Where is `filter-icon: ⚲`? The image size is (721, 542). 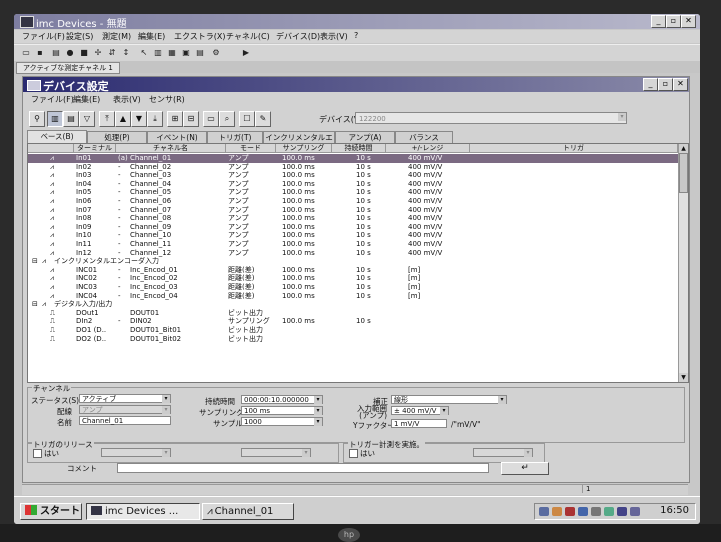 filter-icon: ⚲ is located at coordinates (37, 119).